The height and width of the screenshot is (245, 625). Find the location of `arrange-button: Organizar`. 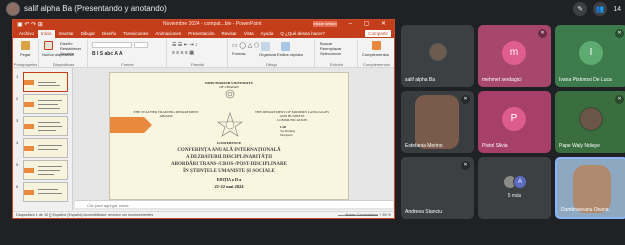

arrange-button: Organizar is located at coordinates (268, 54).